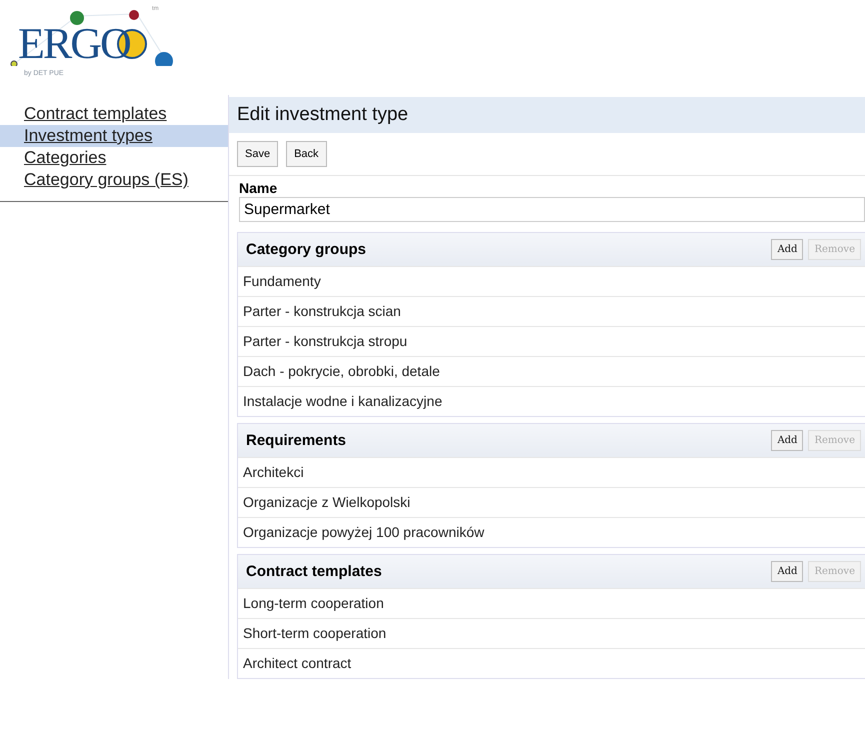 The width and height of the screenshot is (865, 735). I want to click on sidebar-link: Investment types, so click(114, 136).